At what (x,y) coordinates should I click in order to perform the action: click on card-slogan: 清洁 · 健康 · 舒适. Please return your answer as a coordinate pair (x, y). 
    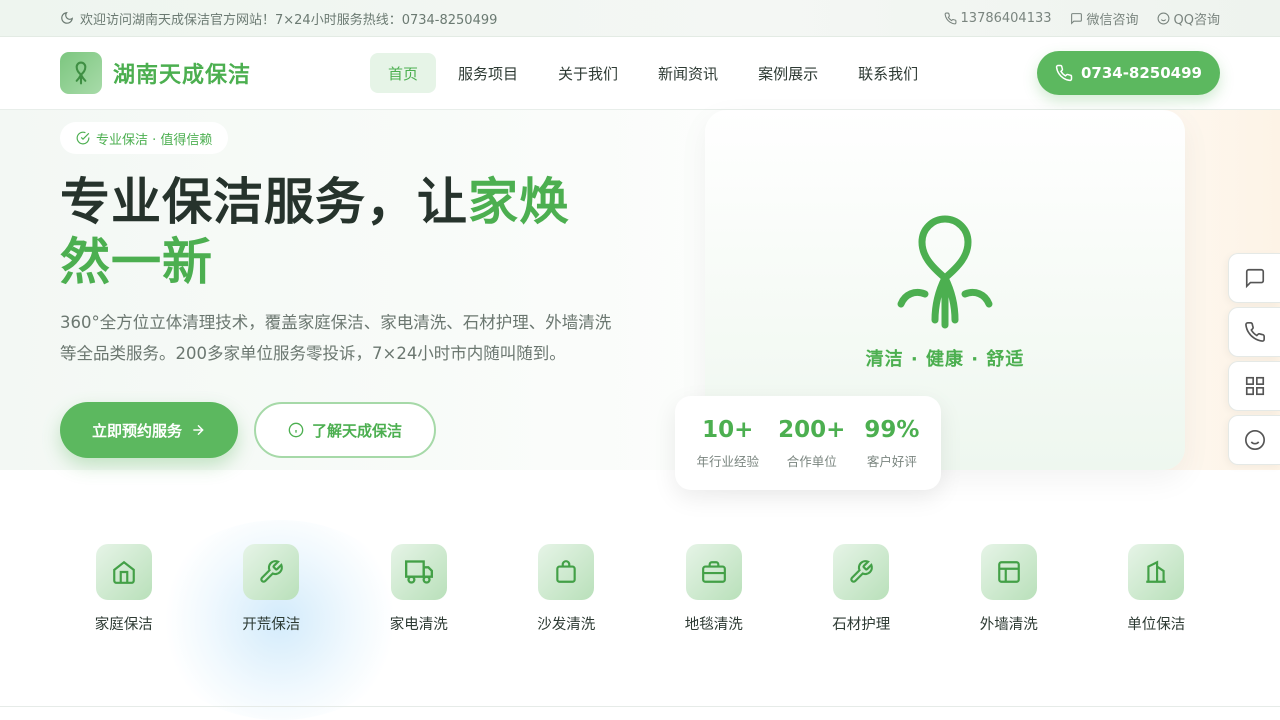
    Looking at the image, I should click on (945, 359).